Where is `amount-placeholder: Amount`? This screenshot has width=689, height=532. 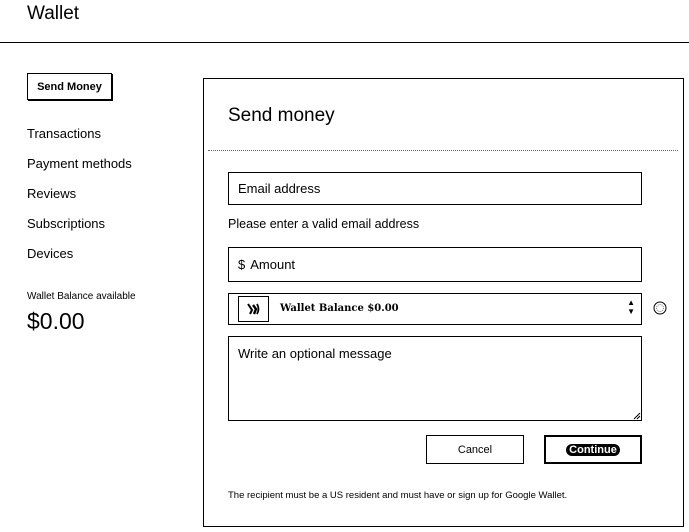
amount-placeholder: Amount is located at coordinates (273, 264).